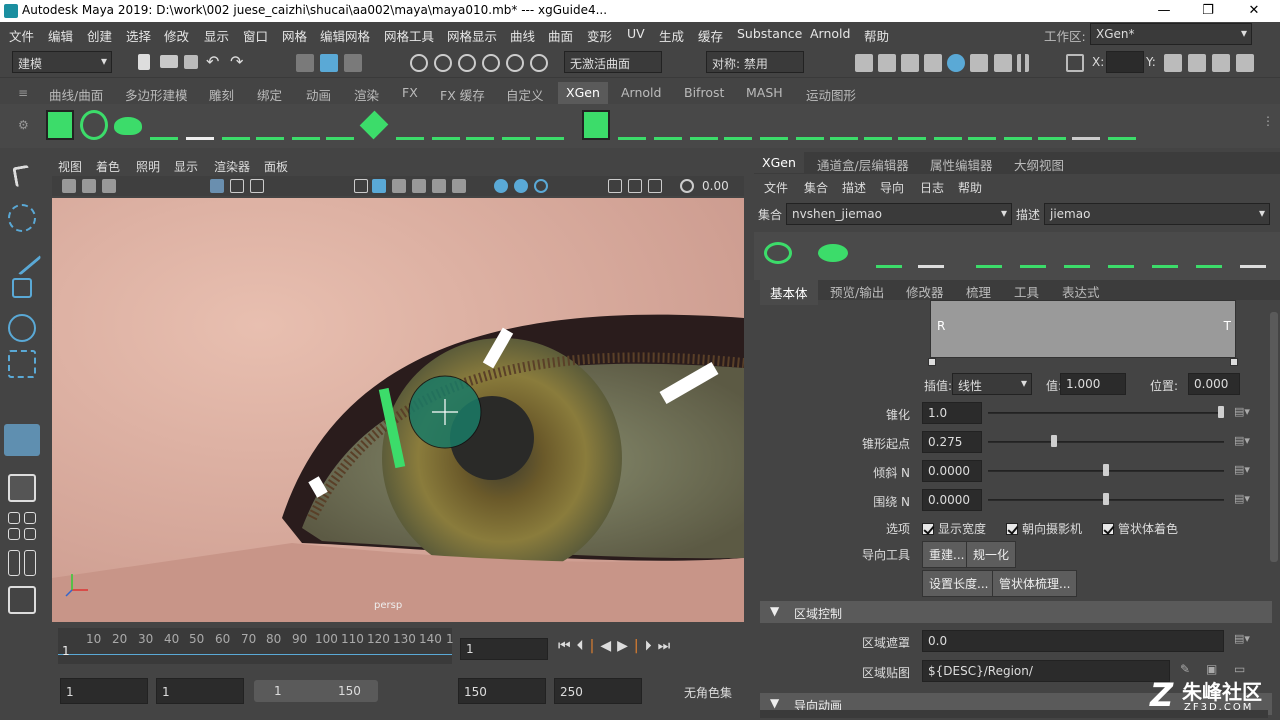 Image resolution: width=1280 pixels, height=720 pixels. What do you see at coordinates (704, 92) in the screenshot?
I see `shelf-tab-bifrost: Bifrost` at bounding box center [704, 92].